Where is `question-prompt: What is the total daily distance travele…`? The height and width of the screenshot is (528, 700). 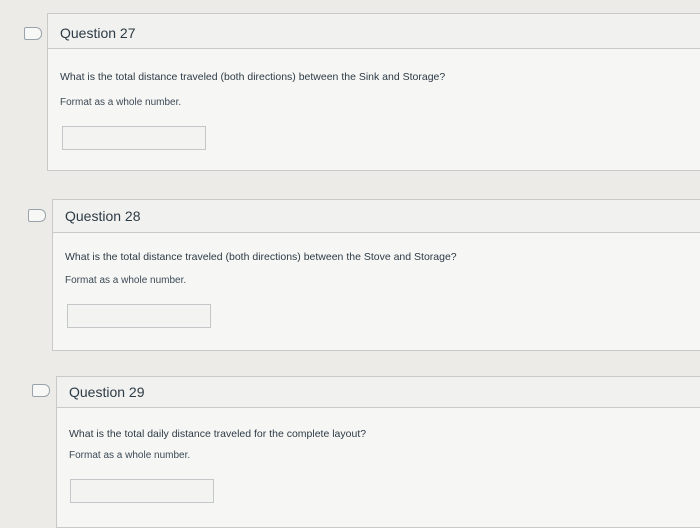 question-prompt: What is the total daily distance travele… is located at coordinates (218, 434).